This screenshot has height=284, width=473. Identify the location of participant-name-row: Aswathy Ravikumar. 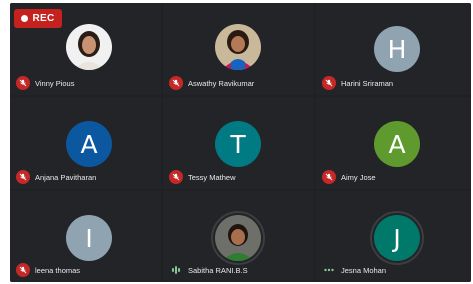
(211, 83).